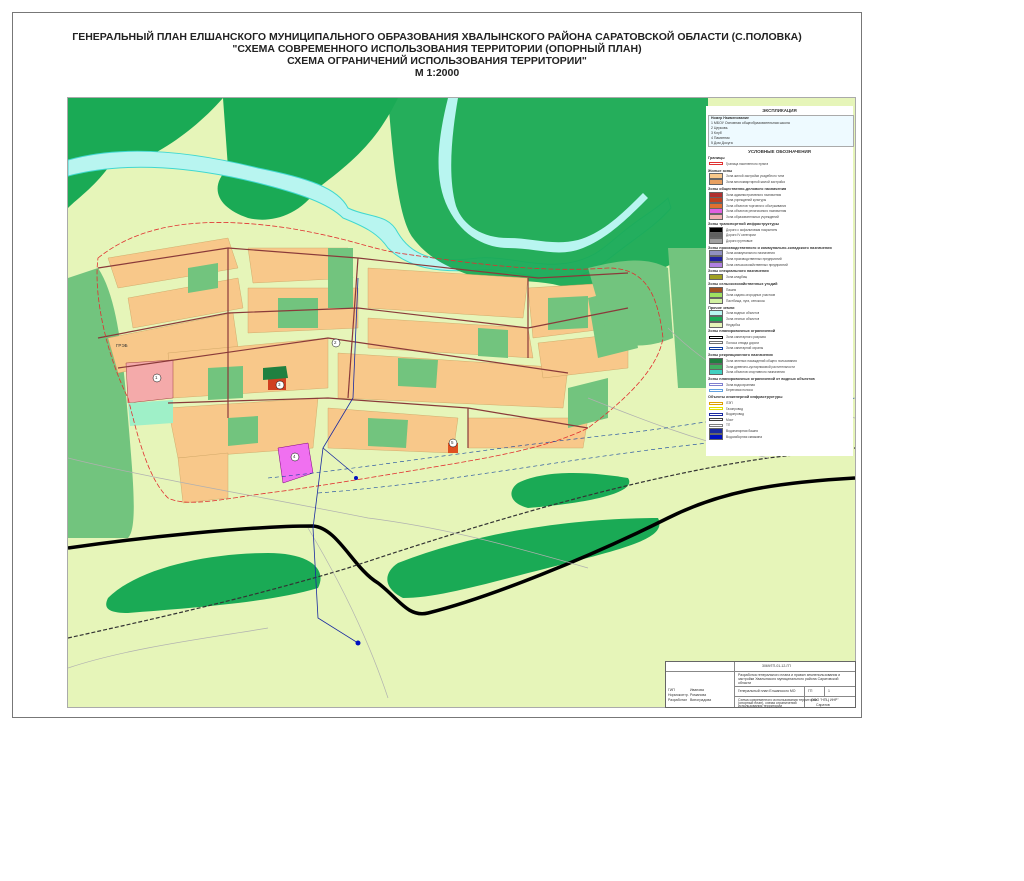 This screenshot has width=1024, height=881. Describe the element at coordinates (767, 691) in the screenshot. I see `stamp-plan-name: Генеральный план Елшанского МО` at that location.